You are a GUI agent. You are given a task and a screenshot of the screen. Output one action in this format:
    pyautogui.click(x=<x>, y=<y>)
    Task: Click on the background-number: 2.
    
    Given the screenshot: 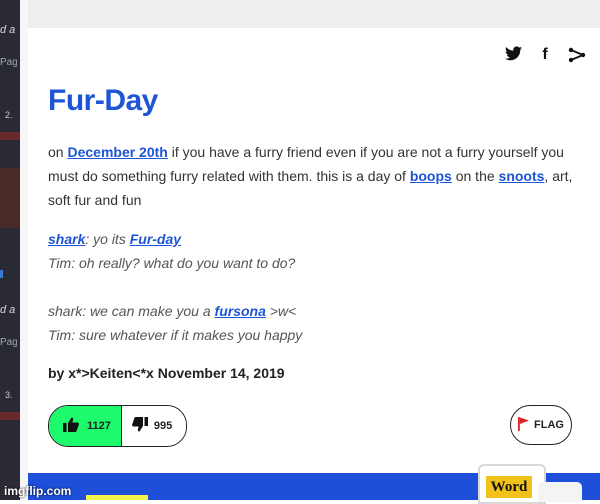 What is the action you would take?
    pyautogui.click(x=9, y=115)
    